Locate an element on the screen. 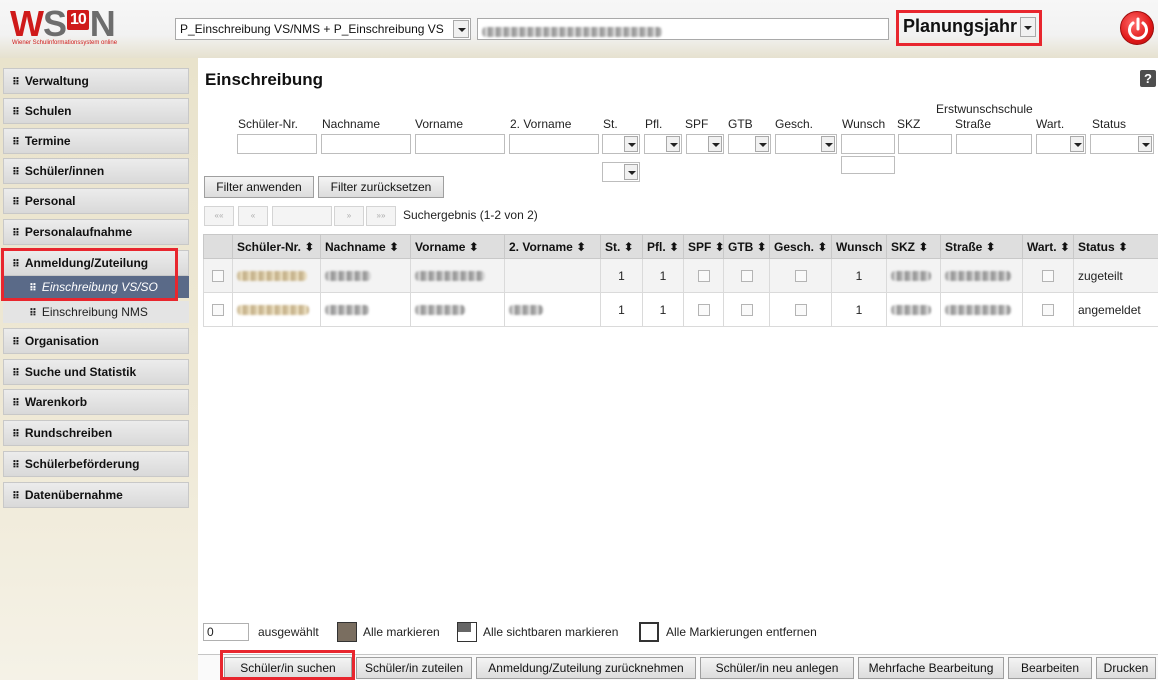 The height and width of the screenshot is (680, 1158). table-header-gesch: Gesch. ⬍ is located at coordinates (800, 246).